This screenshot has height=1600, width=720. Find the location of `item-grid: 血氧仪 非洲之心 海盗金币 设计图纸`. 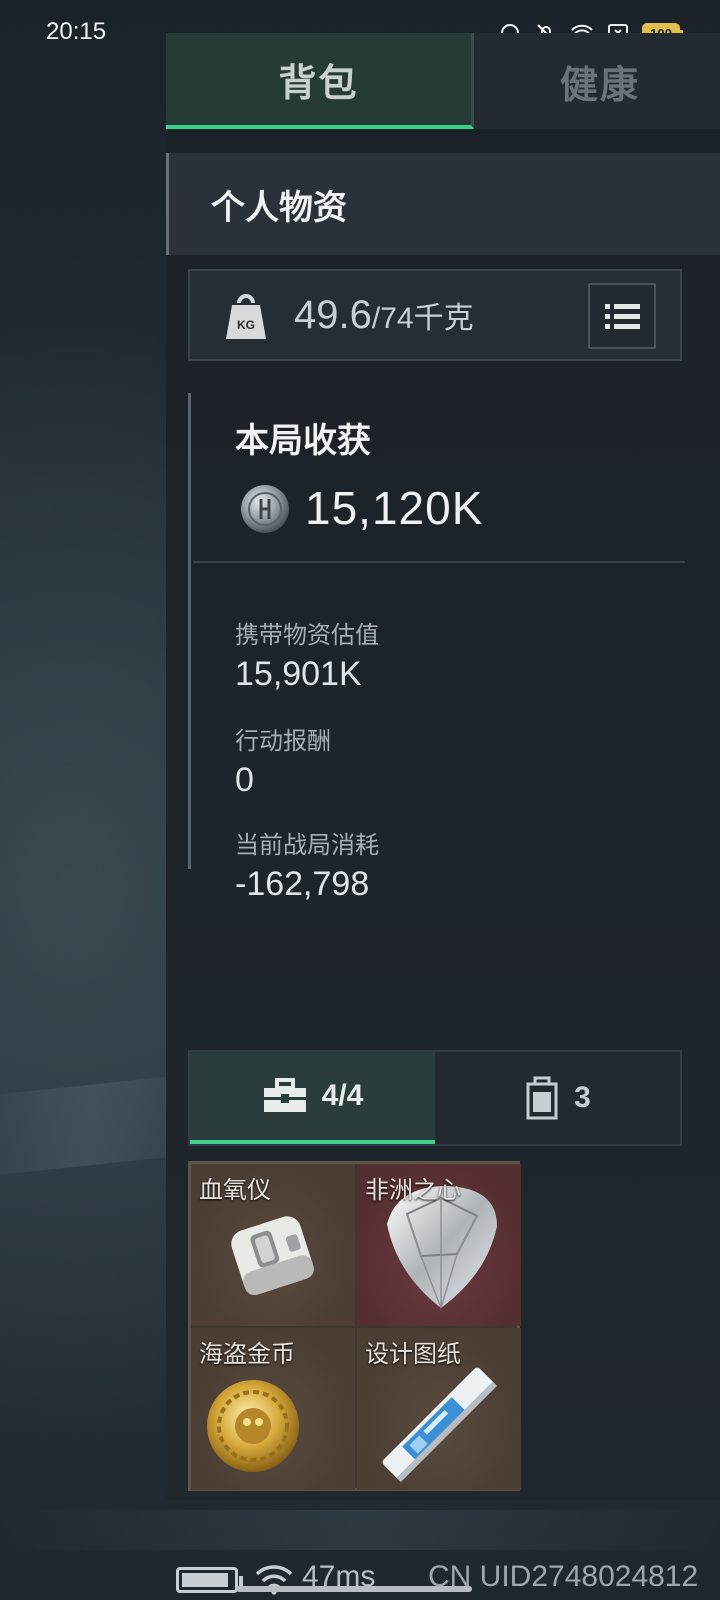

item-grid: 血氧仪 非洲之心 海盗金币 设计图纸 is located at coordinates (354, 1326).